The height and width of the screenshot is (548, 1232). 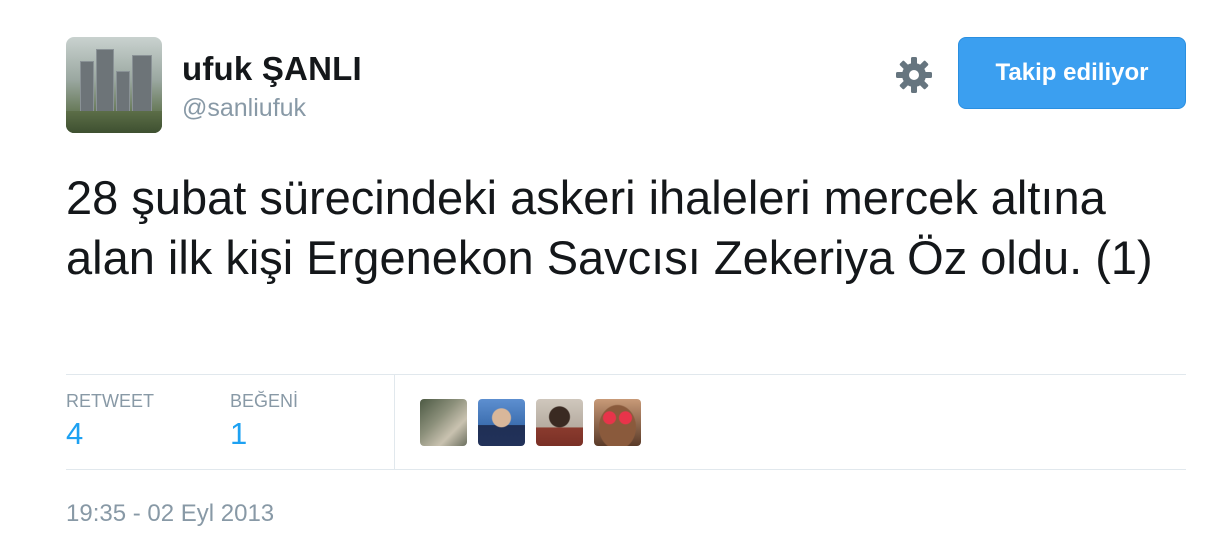 What do you see at coordinates (914, 75) in the screenshot?
I see `gear-icon` at bounding box center [914, 75].